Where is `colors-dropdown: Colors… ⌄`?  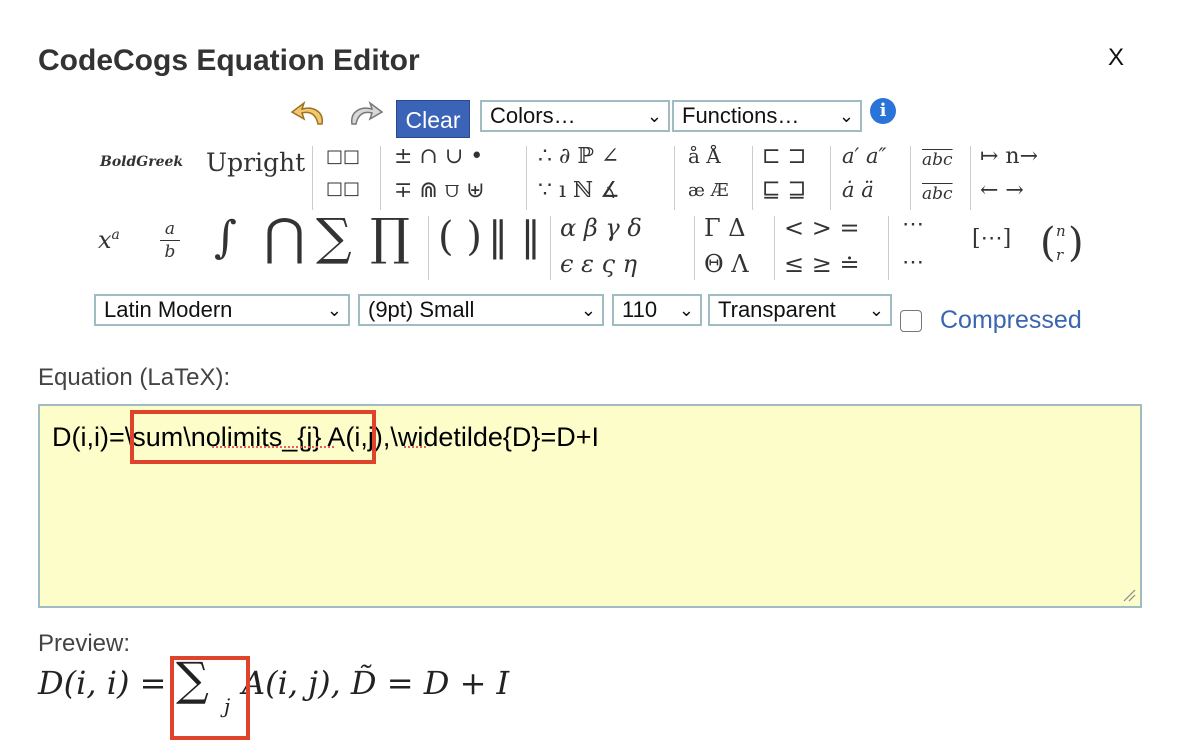
colors-dropdown: Colors… ⌄ is located at coordinates (575, 116).